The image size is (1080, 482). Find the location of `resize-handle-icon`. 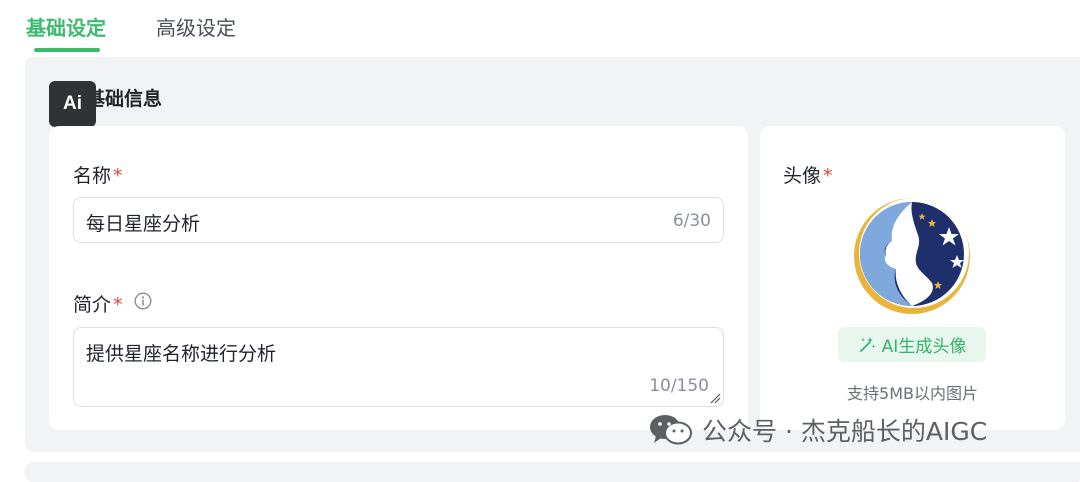

resize-handle-icon is located at coordinates (715, 398).